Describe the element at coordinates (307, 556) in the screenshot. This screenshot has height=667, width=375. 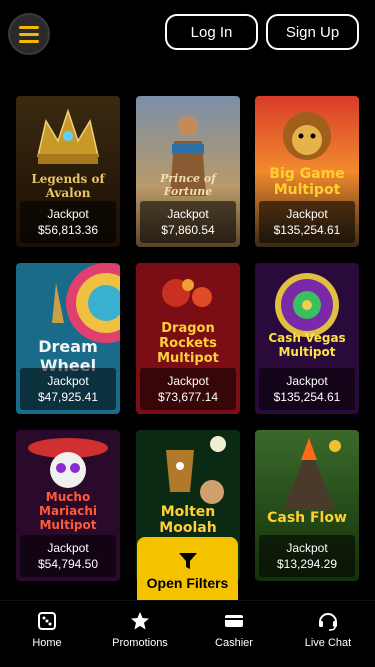
I see `jackpot-box: Jackpot $13,294.29` at that location.